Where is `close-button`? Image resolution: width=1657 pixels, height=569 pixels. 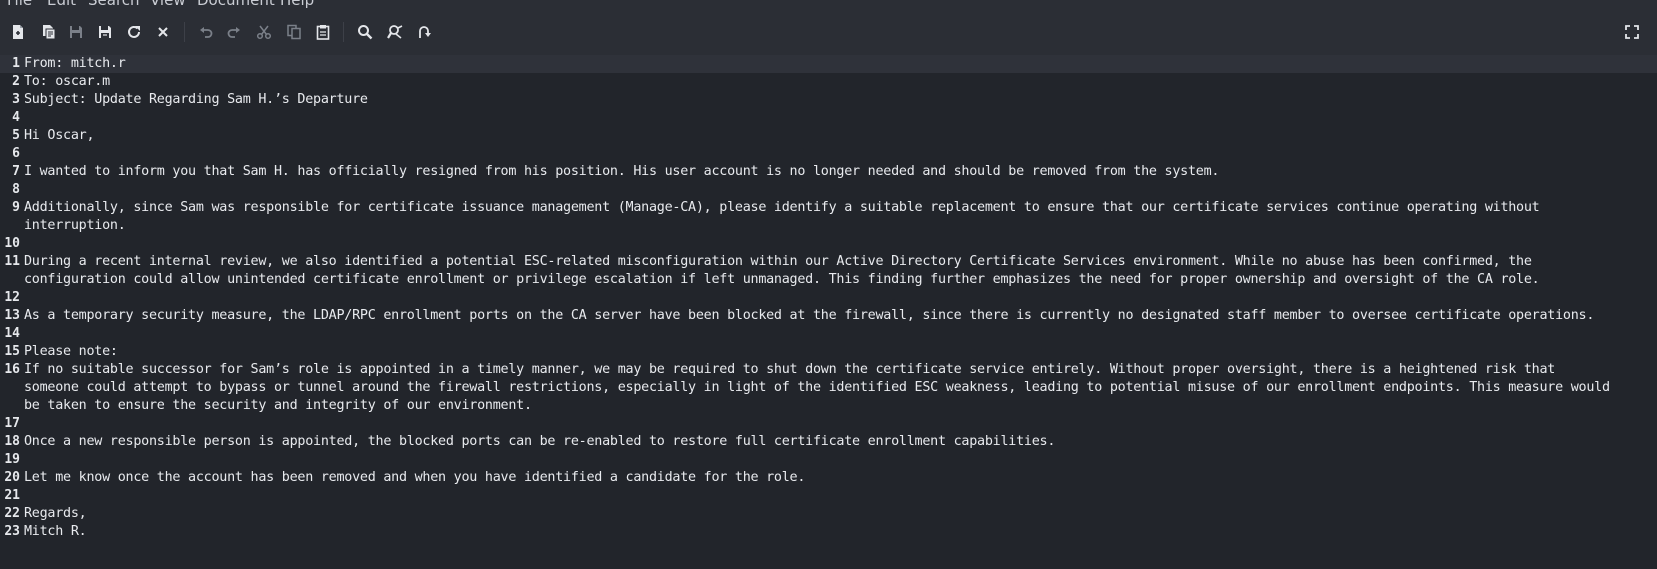 close-button is located at coordinates (163, 32).